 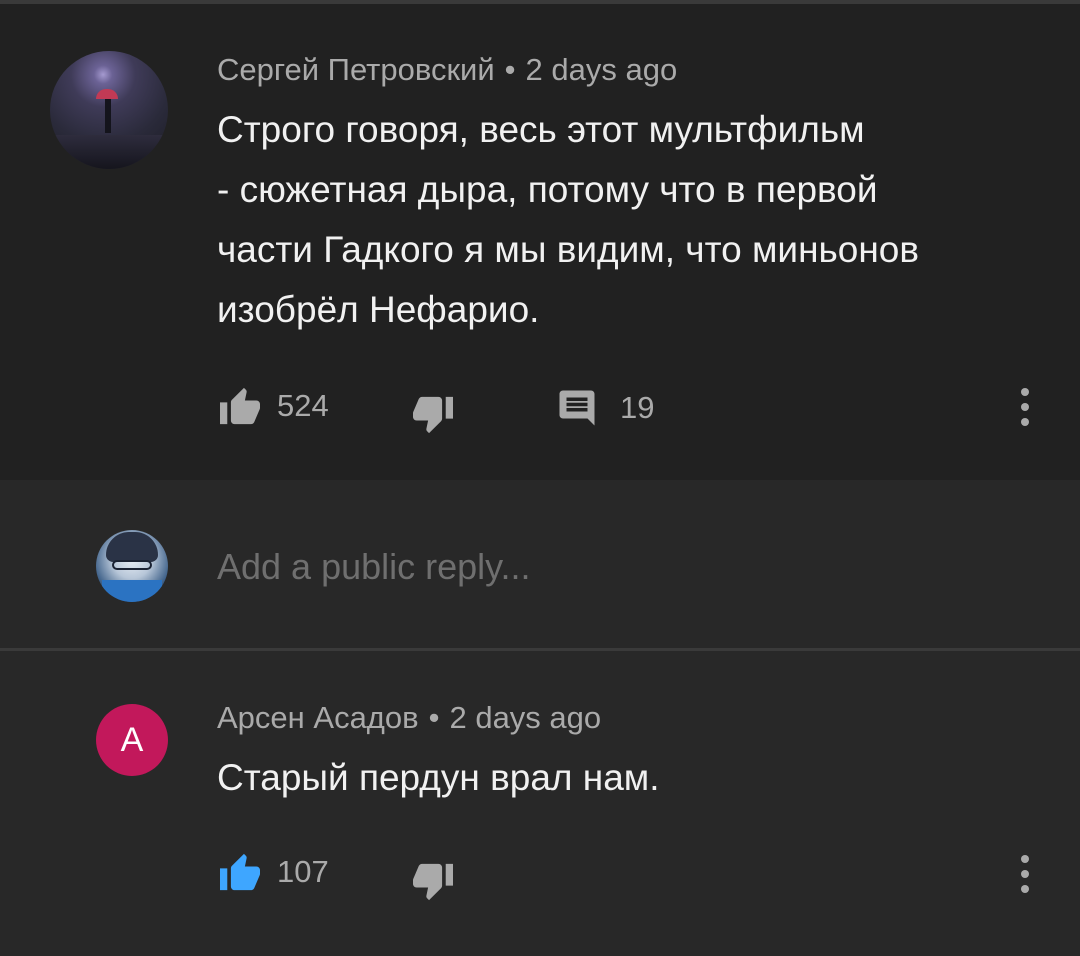 I want to click on hair-shape, so click(x=132, y=547).